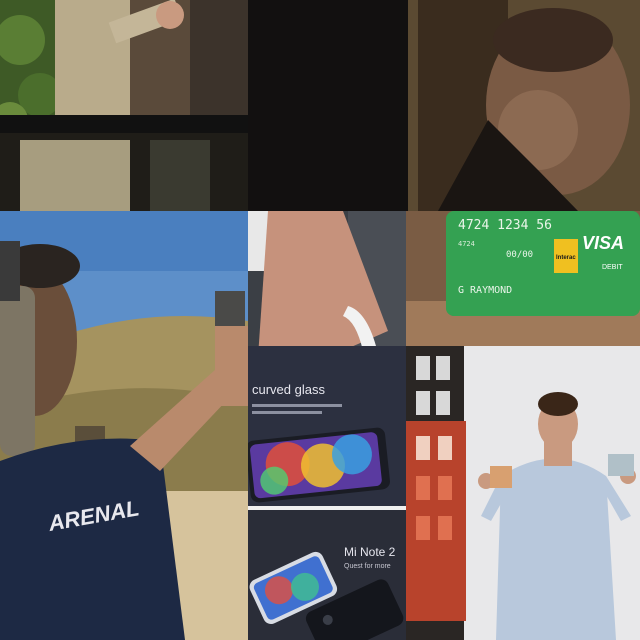 This screenshot has height=640, width=640. What do you see at coordinates (466, 244) in the screenshot?
I see `card-small-number: 4724` at bounding box center [466, 244].